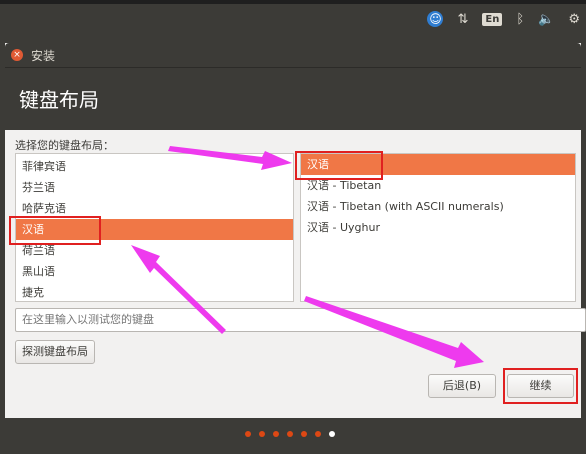 The height and width of the screenshot is (454, 586). What do you see at coordinates (293, 2) in the screenshot?
I see `top-strip` at bounding box center [293, 2].